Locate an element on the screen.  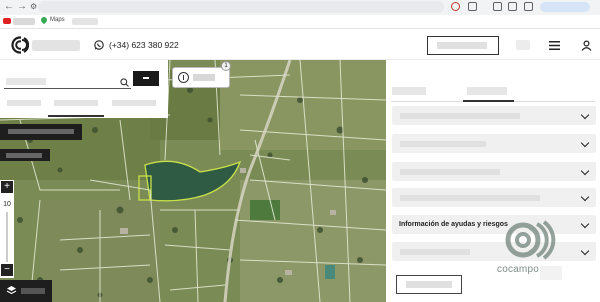
parcel-info-text is located at coordinates (41, 131).